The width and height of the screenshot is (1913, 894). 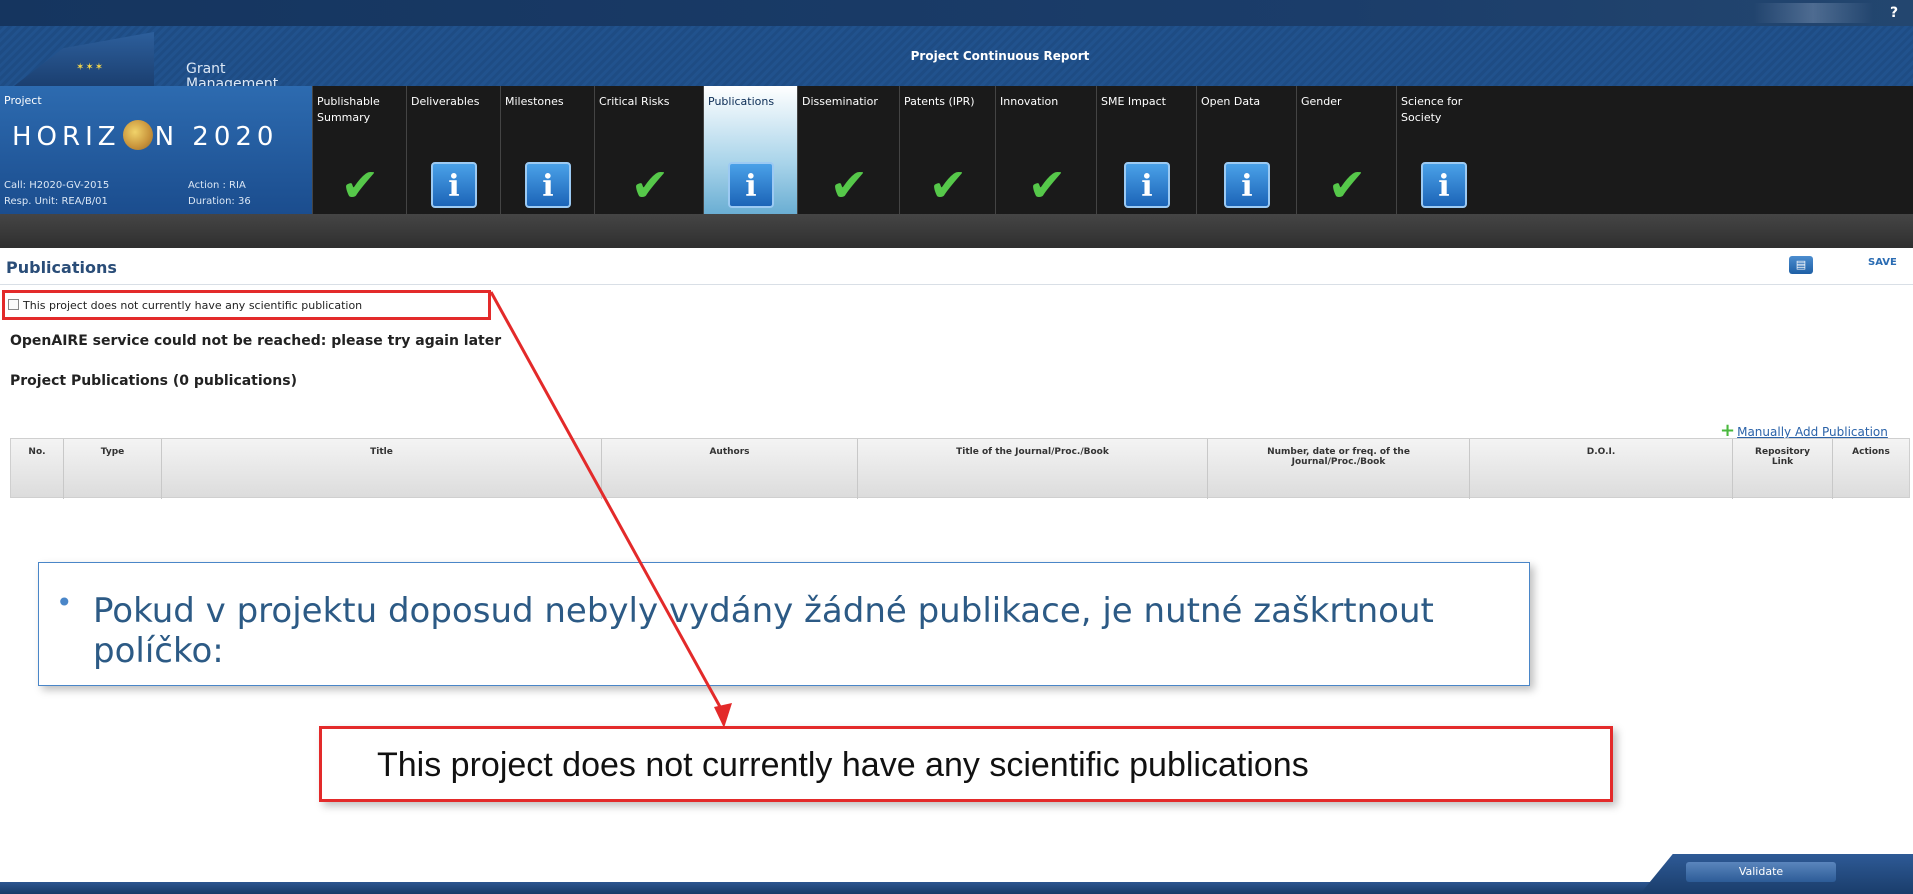 What do you see at coordinates (1761, 872) in the screenshot?
I see `validate-button: Validate` at bounding box center [1761, 872].